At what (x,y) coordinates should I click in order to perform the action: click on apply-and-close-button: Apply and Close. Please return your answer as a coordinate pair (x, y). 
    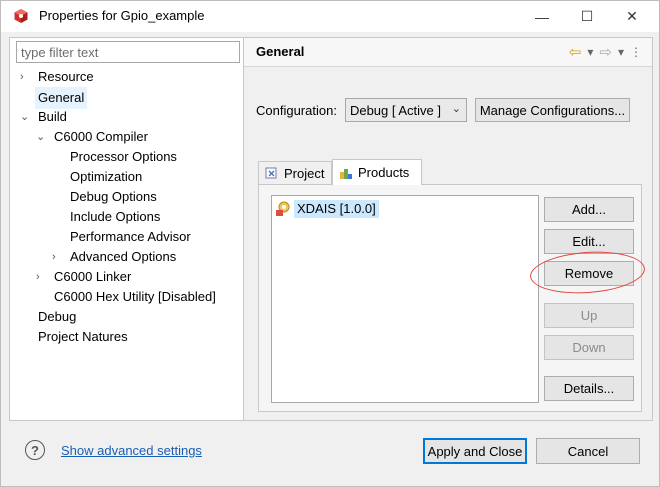
    Looking at the image, I should click on (475, 451).